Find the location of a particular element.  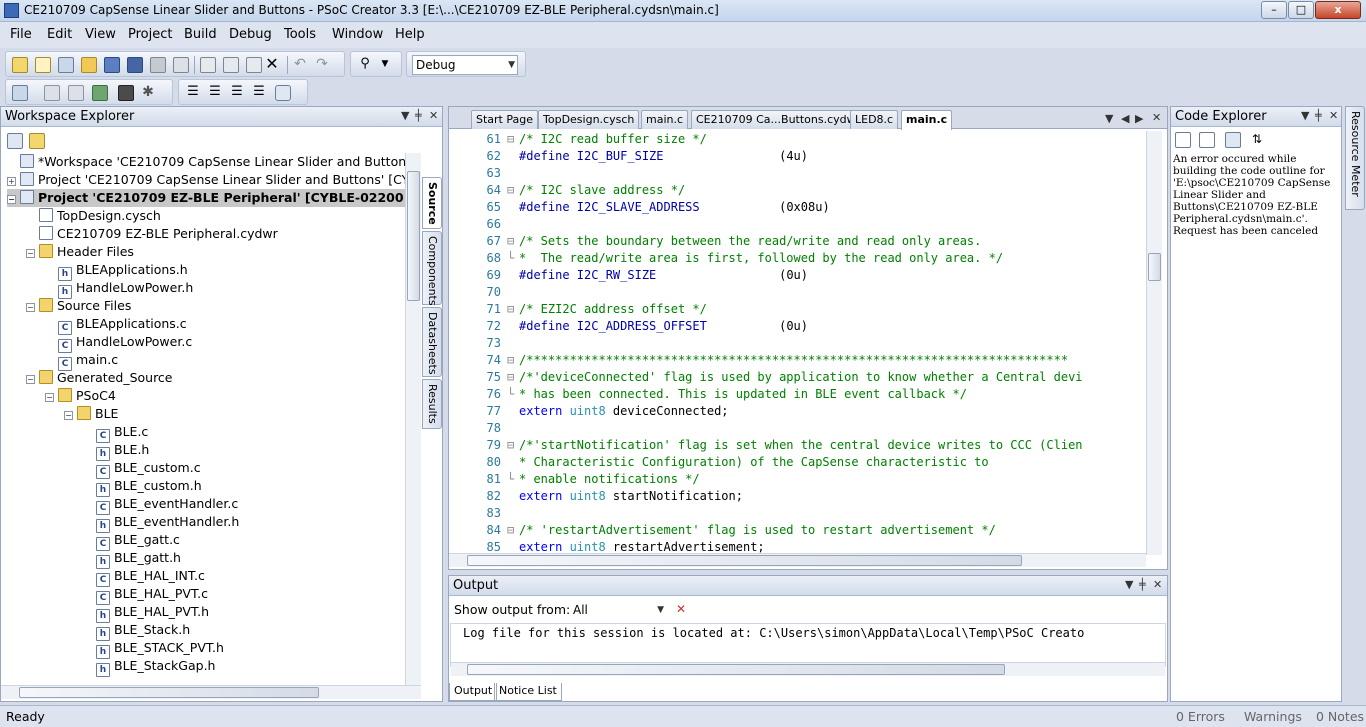

paste-icon is located at coordinates (254, 65).